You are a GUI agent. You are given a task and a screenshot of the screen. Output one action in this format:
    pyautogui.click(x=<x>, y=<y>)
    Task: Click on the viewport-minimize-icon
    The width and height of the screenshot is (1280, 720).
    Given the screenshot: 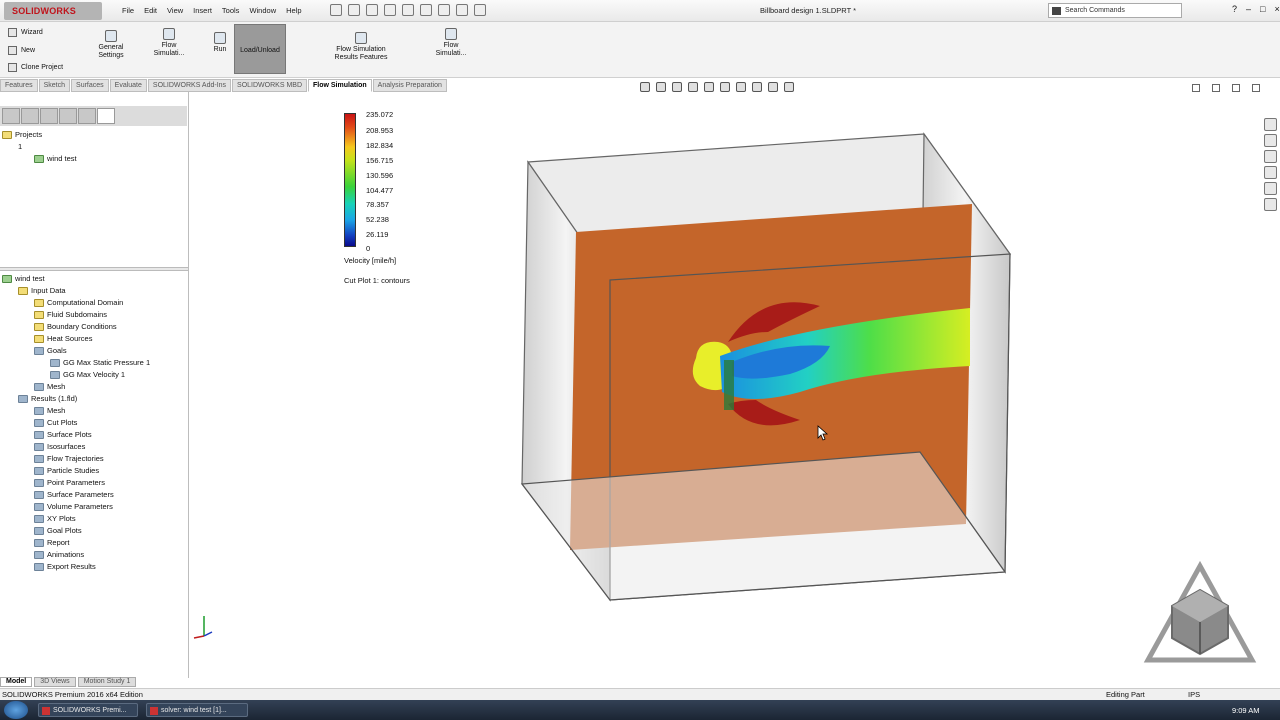 What is the action you would take?
    pyautogui.click(x=1216, y=88)
    